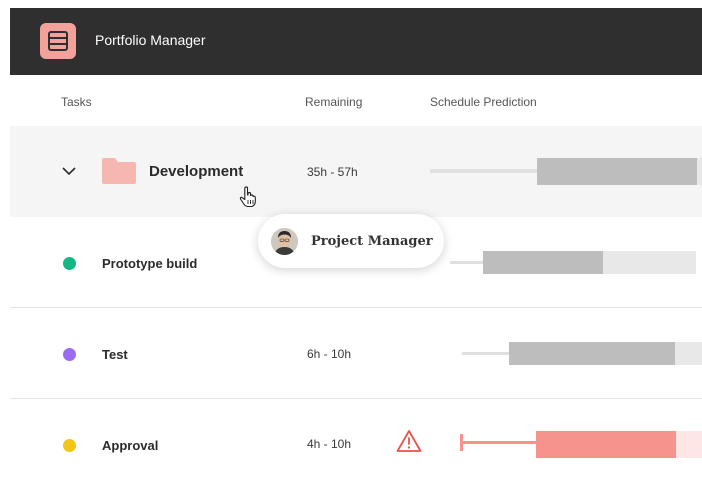 Image resolution: width=702 pixels, height=484 pixels. What do you see at coordinates (115, 354) in the screenshot?
I see `task-name: Test` at bounding box center [115, 354].